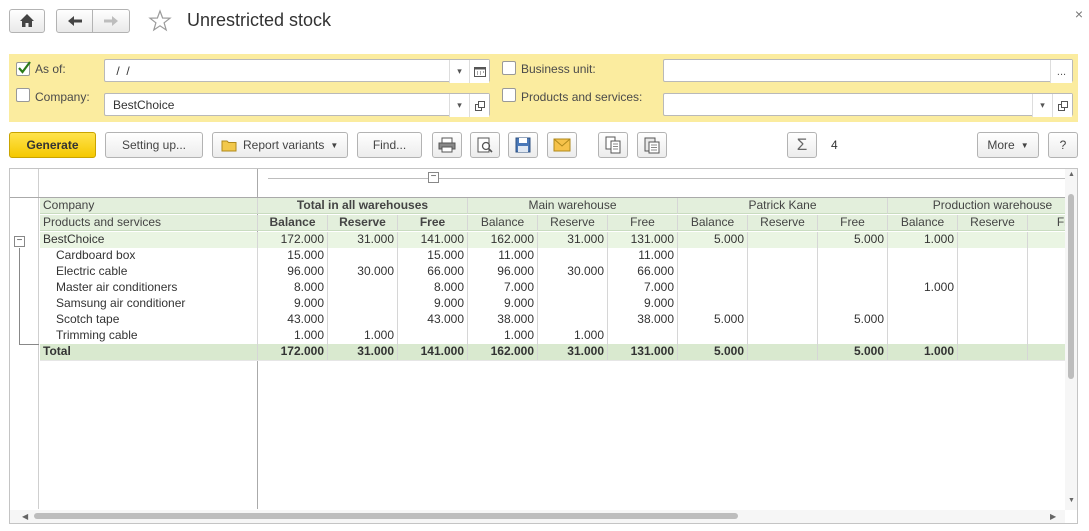  I want to click on table-cell: 131.000, so click(643, 352).